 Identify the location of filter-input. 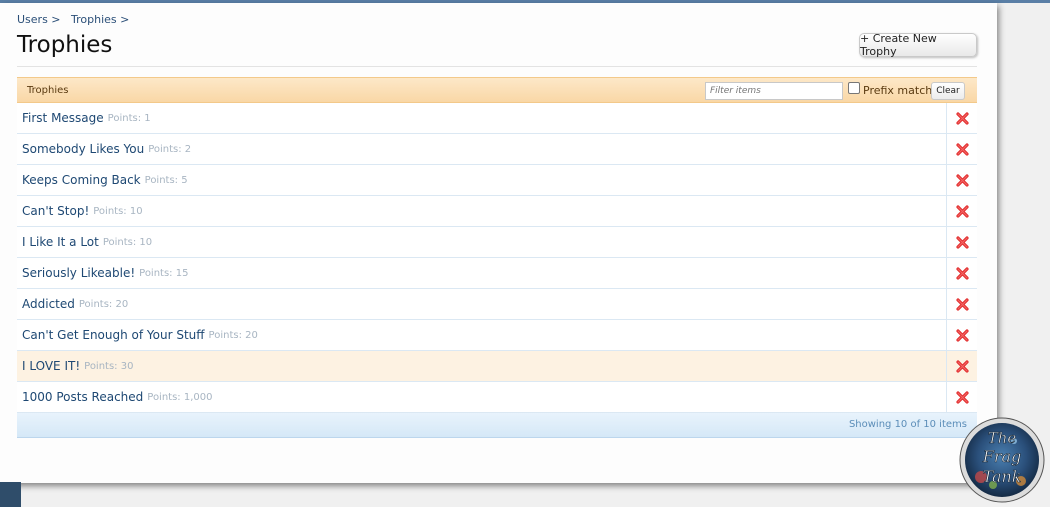
(774, 91).